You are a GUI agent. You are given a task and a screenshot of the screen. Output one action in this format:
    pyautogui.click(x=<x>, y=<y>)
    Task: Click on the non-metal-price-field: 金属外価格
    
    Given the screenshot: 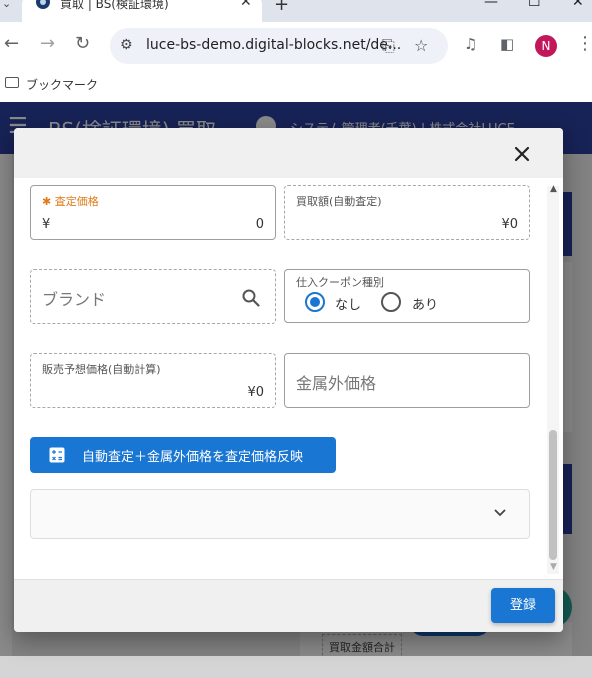 What is the action you would take?
    pyautogui.click(x=407, y=380)
    